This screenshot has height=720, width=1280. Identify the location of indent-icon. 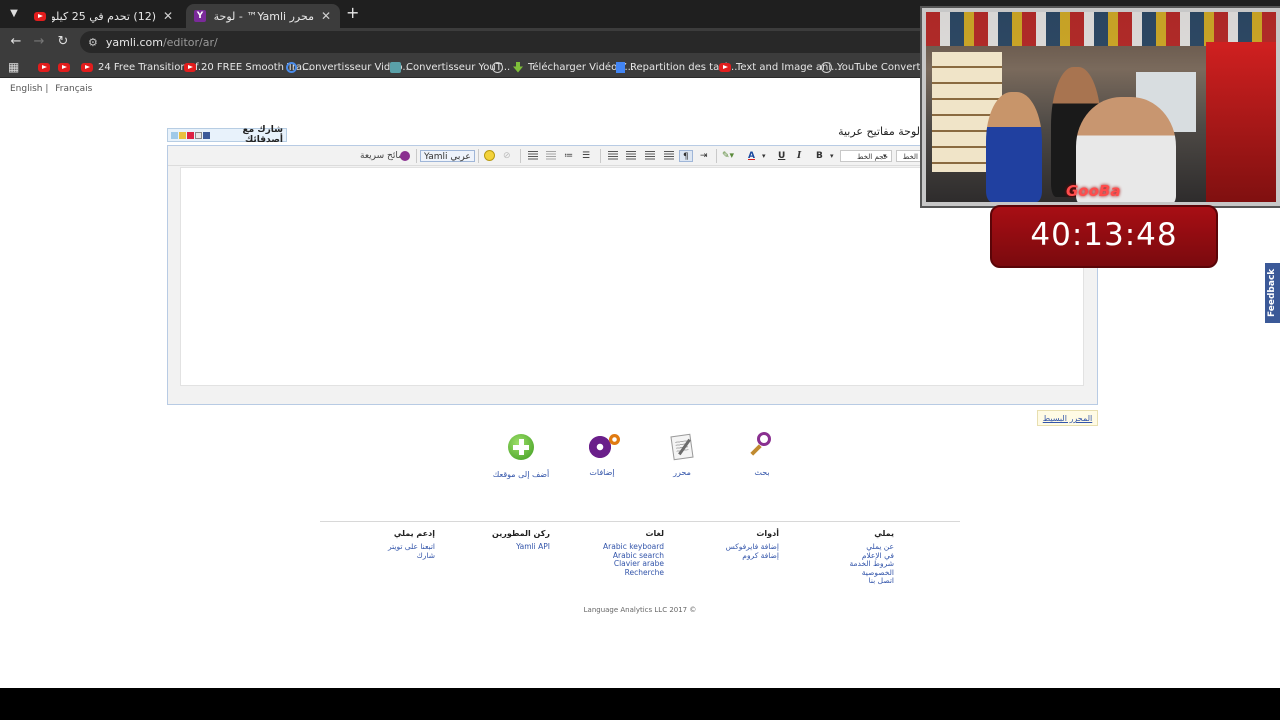
(533, 155).